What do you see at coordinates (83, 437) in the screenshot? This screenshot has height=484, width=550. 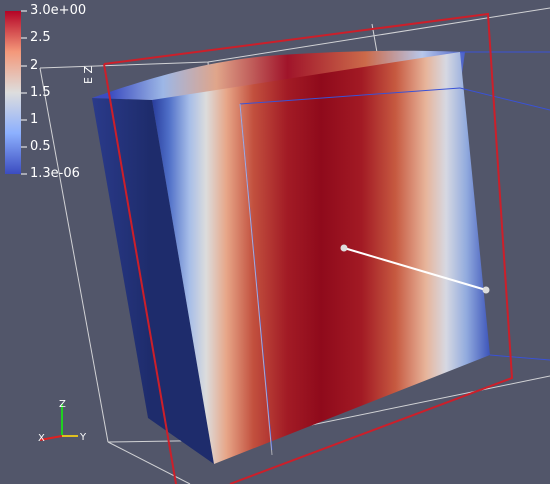 I see `axis-y-label: Y` at bounding box center [83, 437].